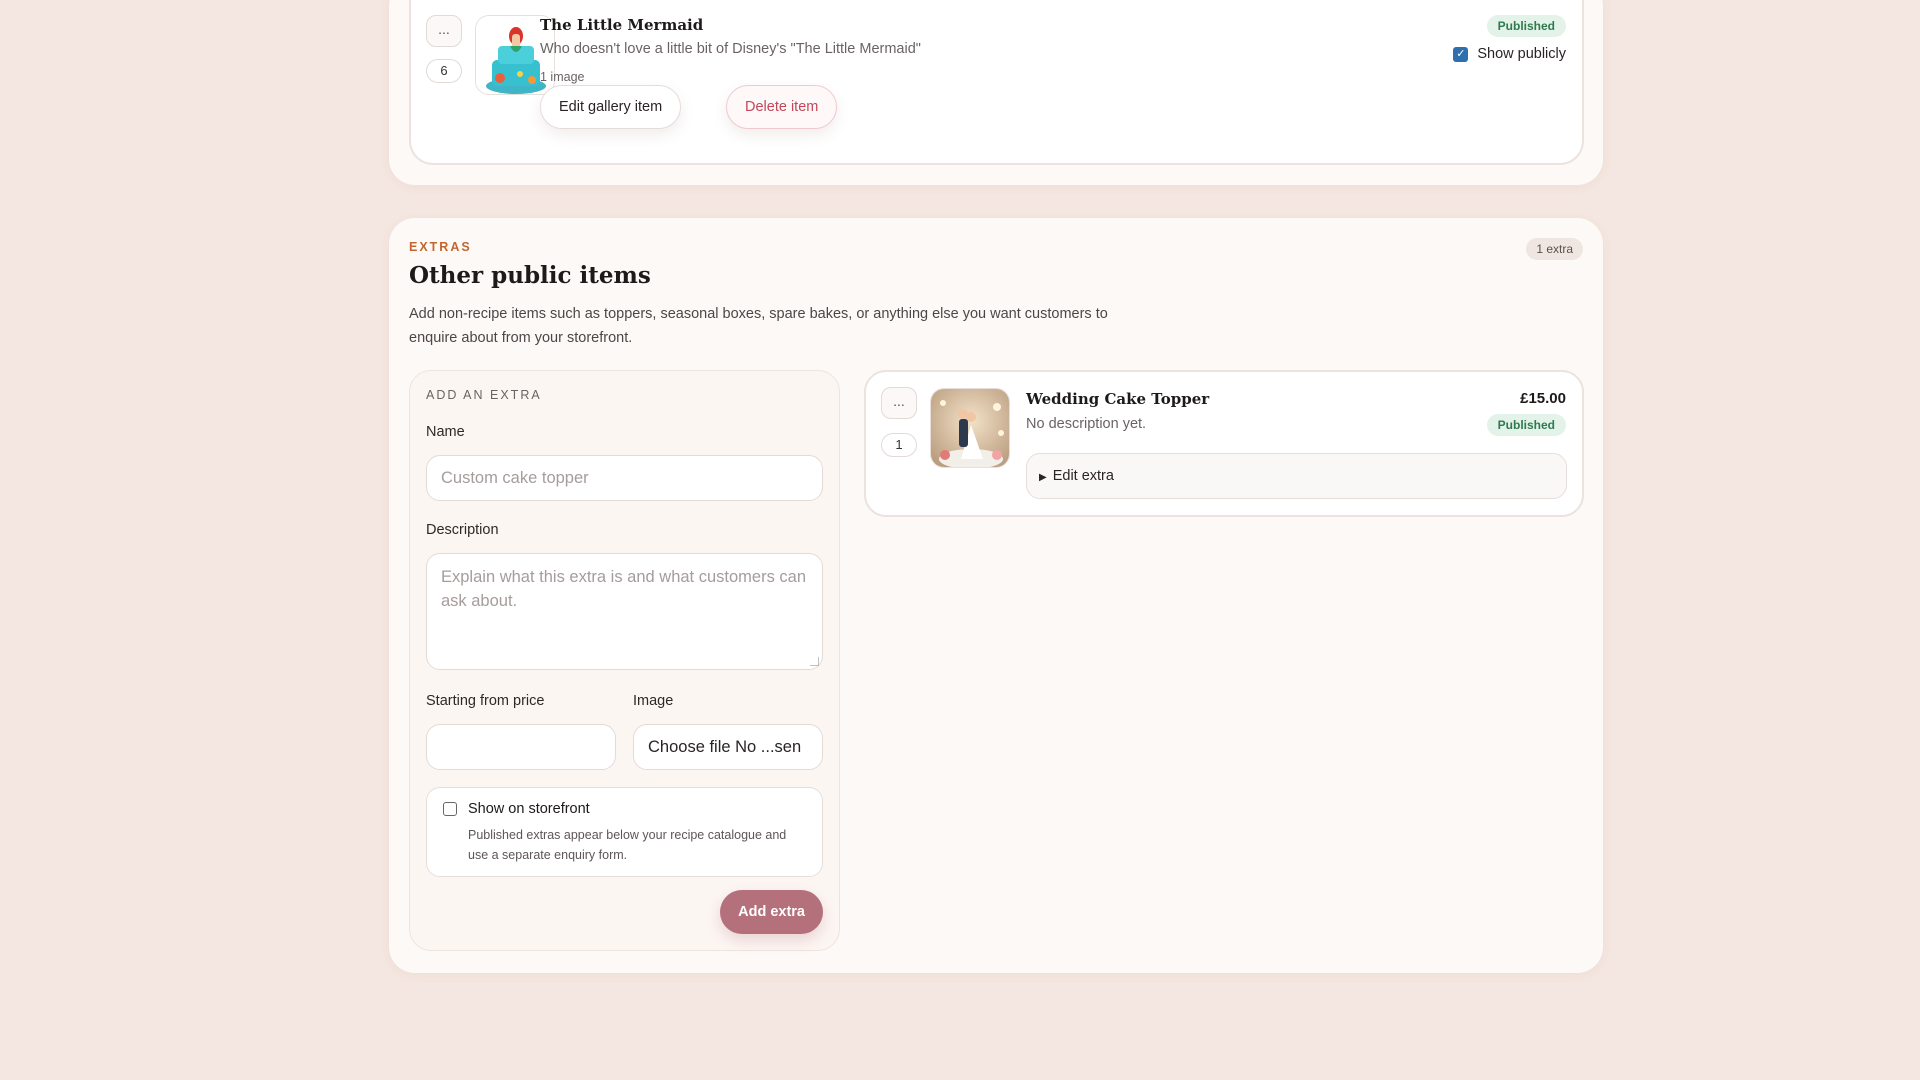 This screenshot has width=1920, height=1080. What do you see at coordinates (530, 275) in the screenshot?
I see `section-title: Other public items` at bounding box center [530, 275].